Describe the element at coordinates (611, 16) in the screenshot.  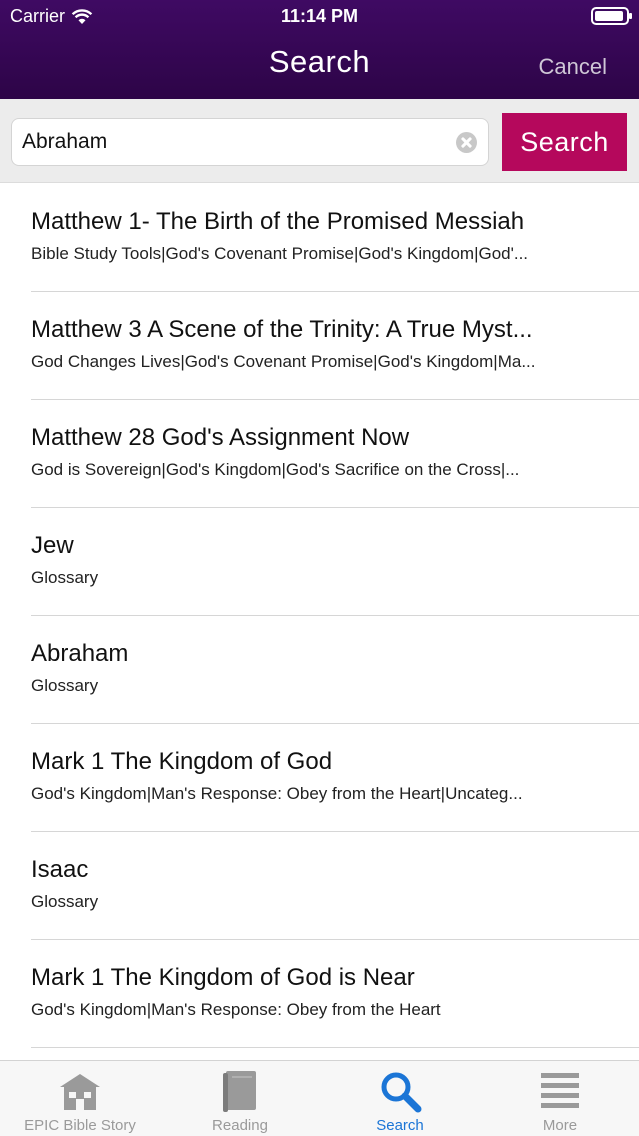
I see `battery-icon` at that location.